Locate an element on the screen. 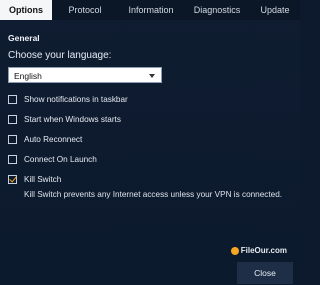  option-auto-reconnect: Auto Reconnect is located at coordinates (150, 139).